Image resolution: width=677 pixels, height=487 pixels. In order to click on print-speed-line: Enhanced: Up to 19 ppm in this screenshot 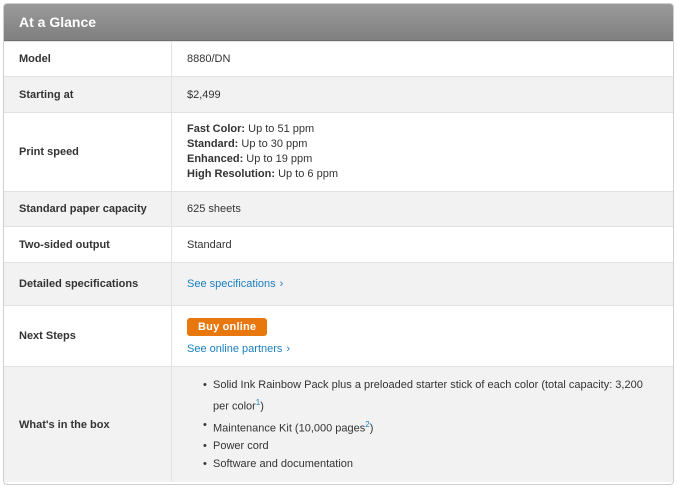, I will do `click(250, 159)`.